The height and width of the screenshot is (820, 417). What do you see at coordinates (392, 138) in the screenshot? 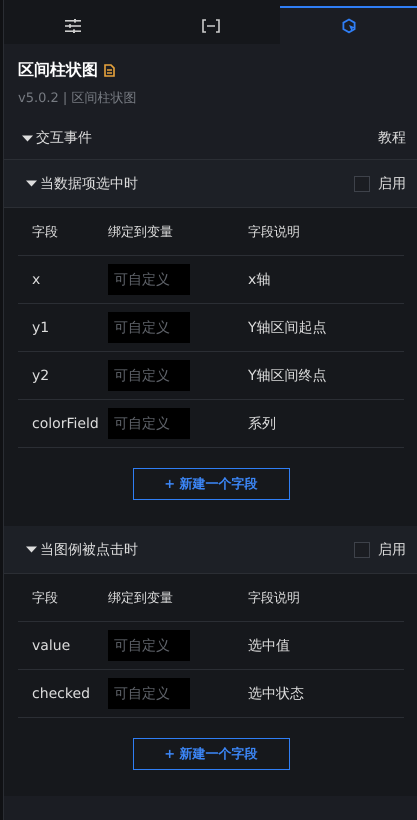
I see `tutorial-link: 教程` at bounding box center [392, 138].